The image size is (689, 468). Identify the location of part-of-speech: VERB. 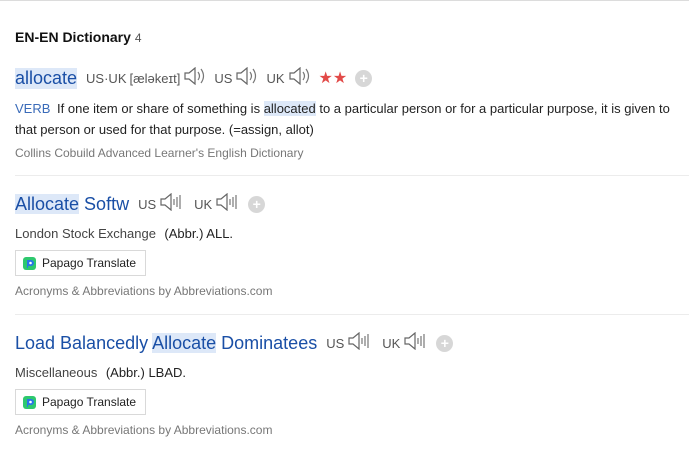
(33, 108).